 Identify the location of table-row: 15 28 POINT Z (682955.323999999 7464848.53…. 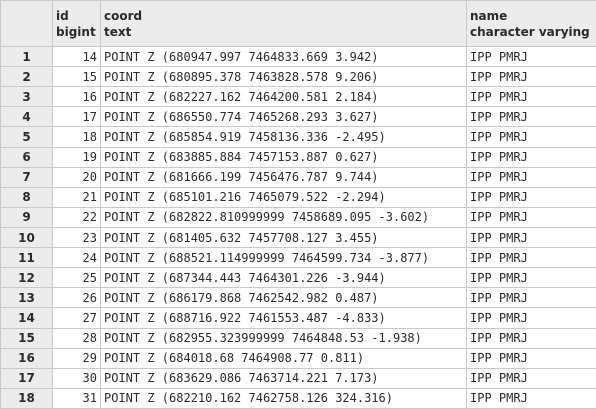
(298, 338).